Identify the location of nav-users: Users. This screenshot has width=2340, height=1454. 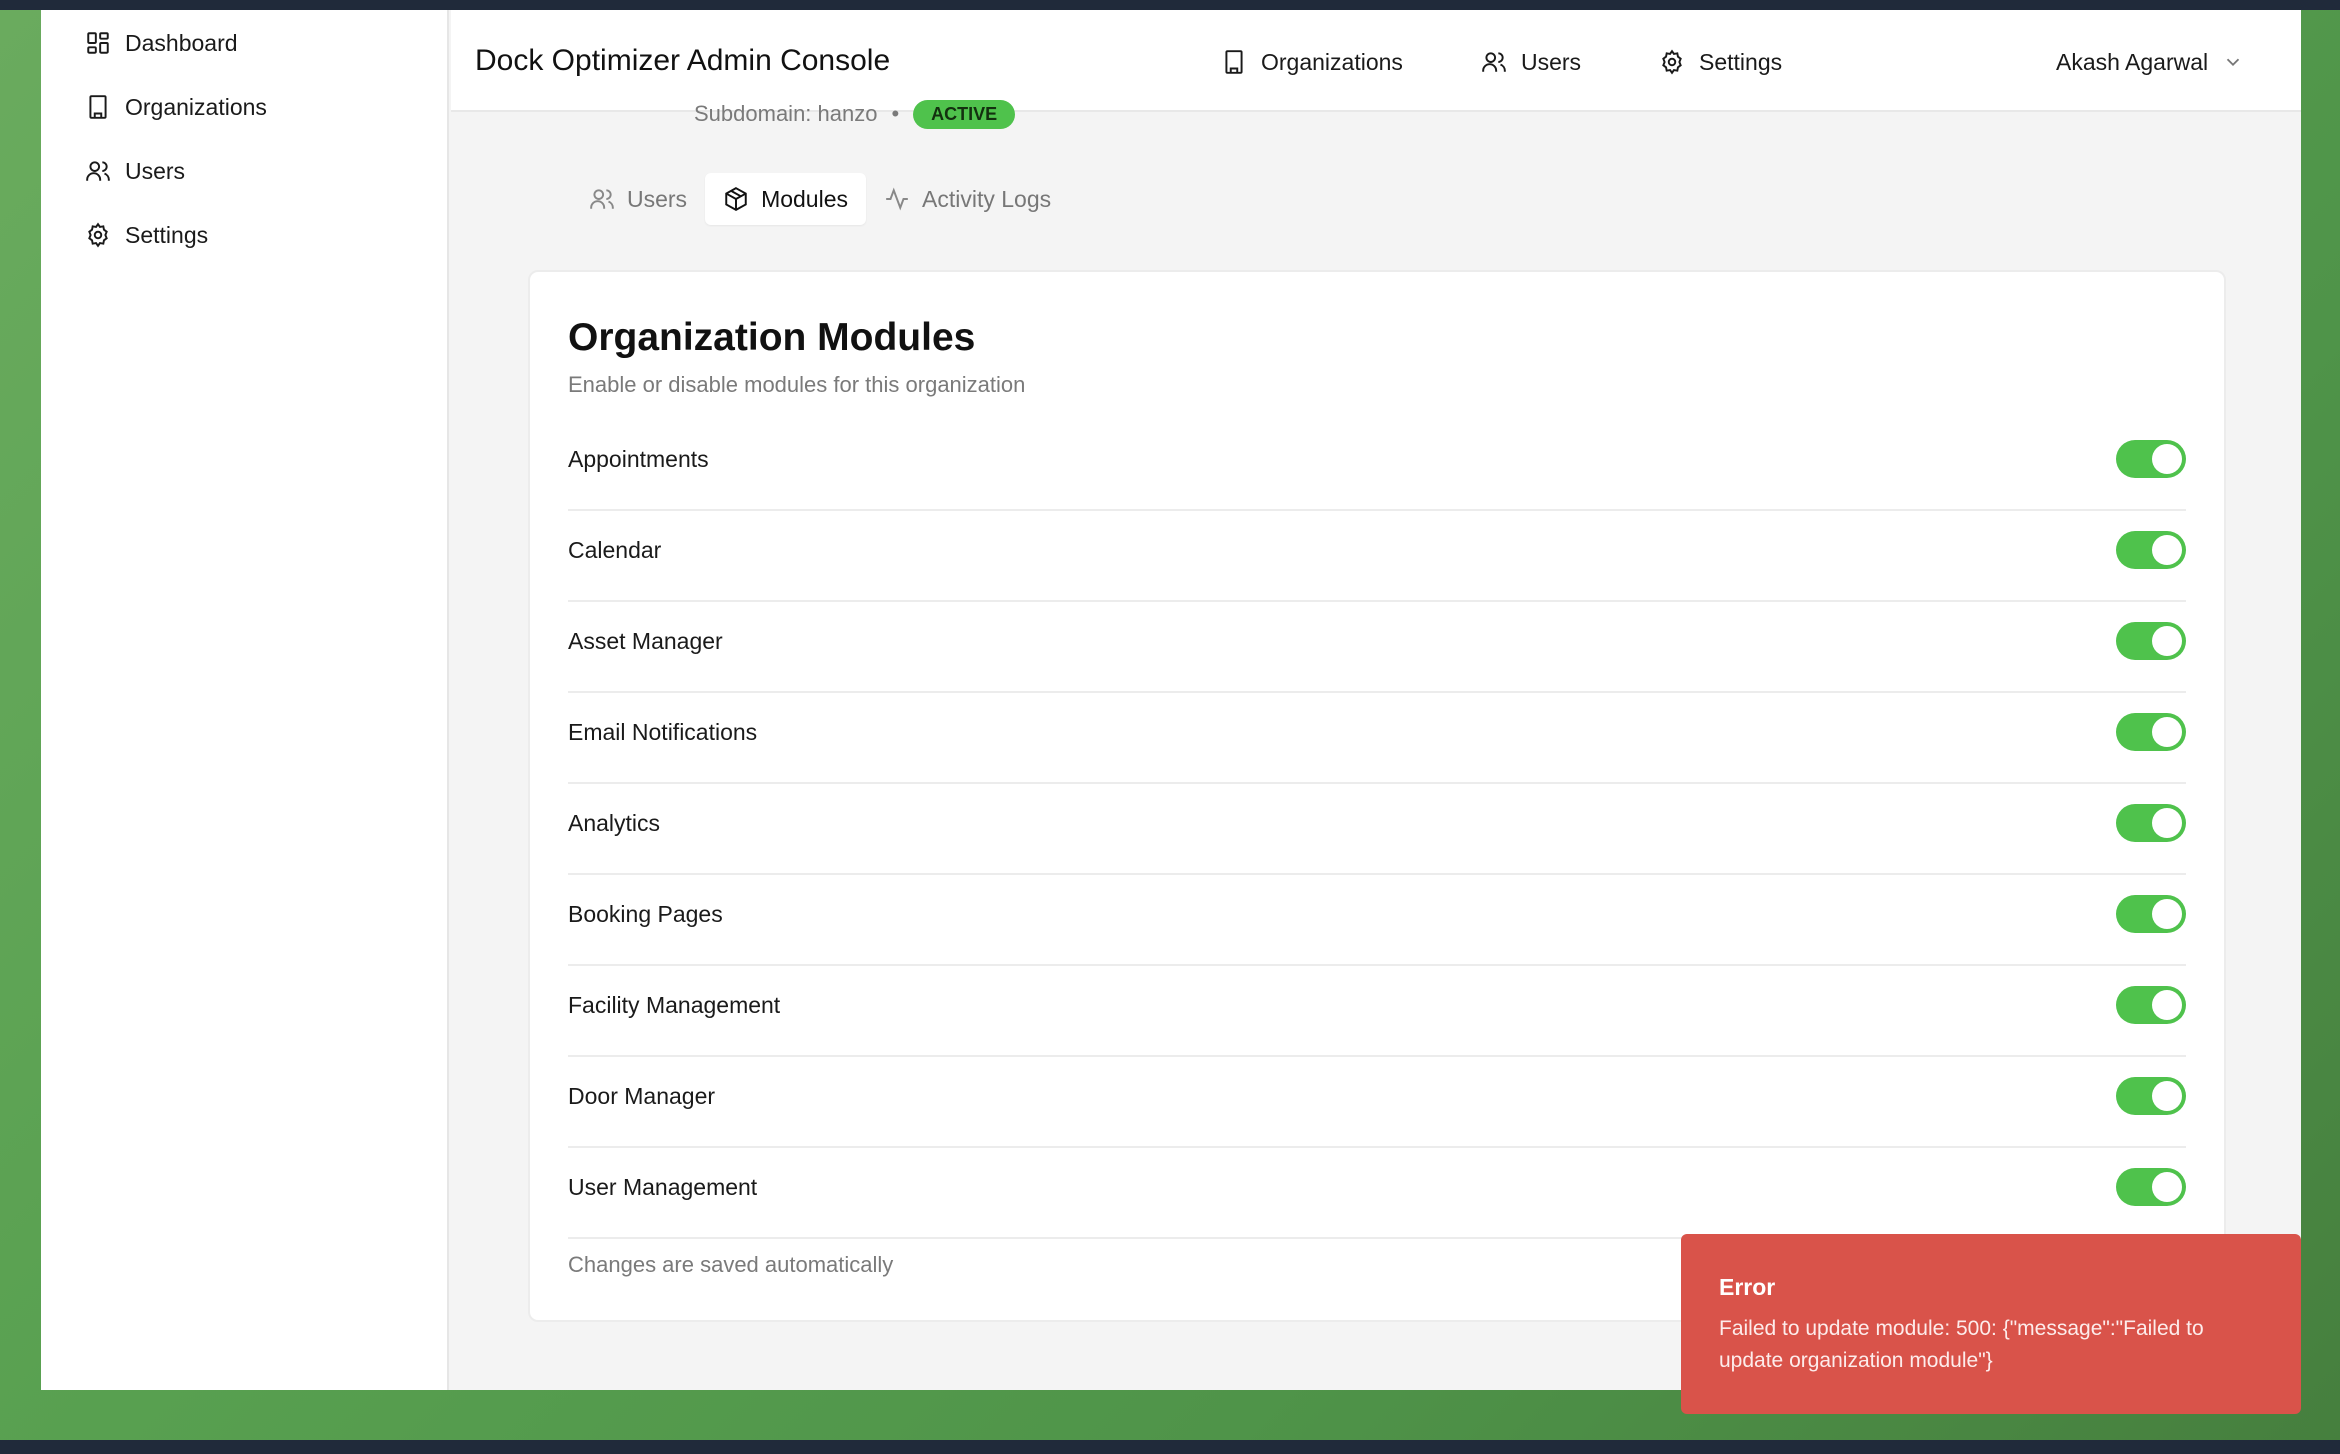
(1531, 62).